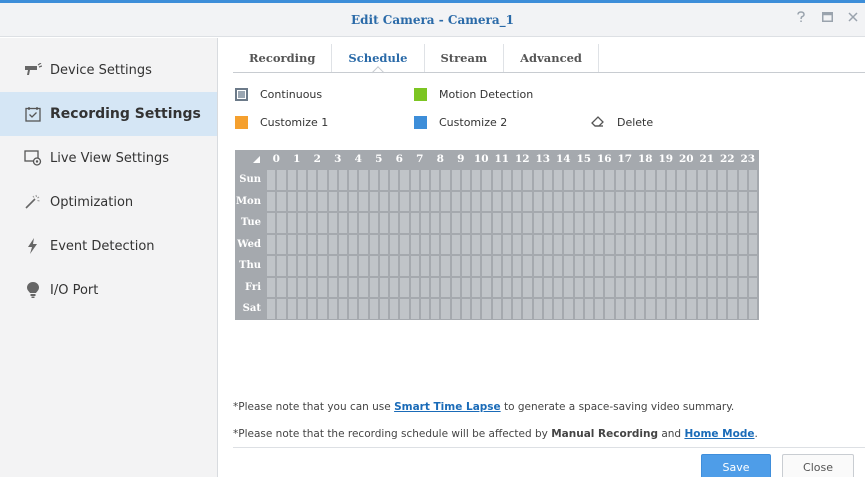  I want to click on hour-label-23: 23, so click(748, 159).